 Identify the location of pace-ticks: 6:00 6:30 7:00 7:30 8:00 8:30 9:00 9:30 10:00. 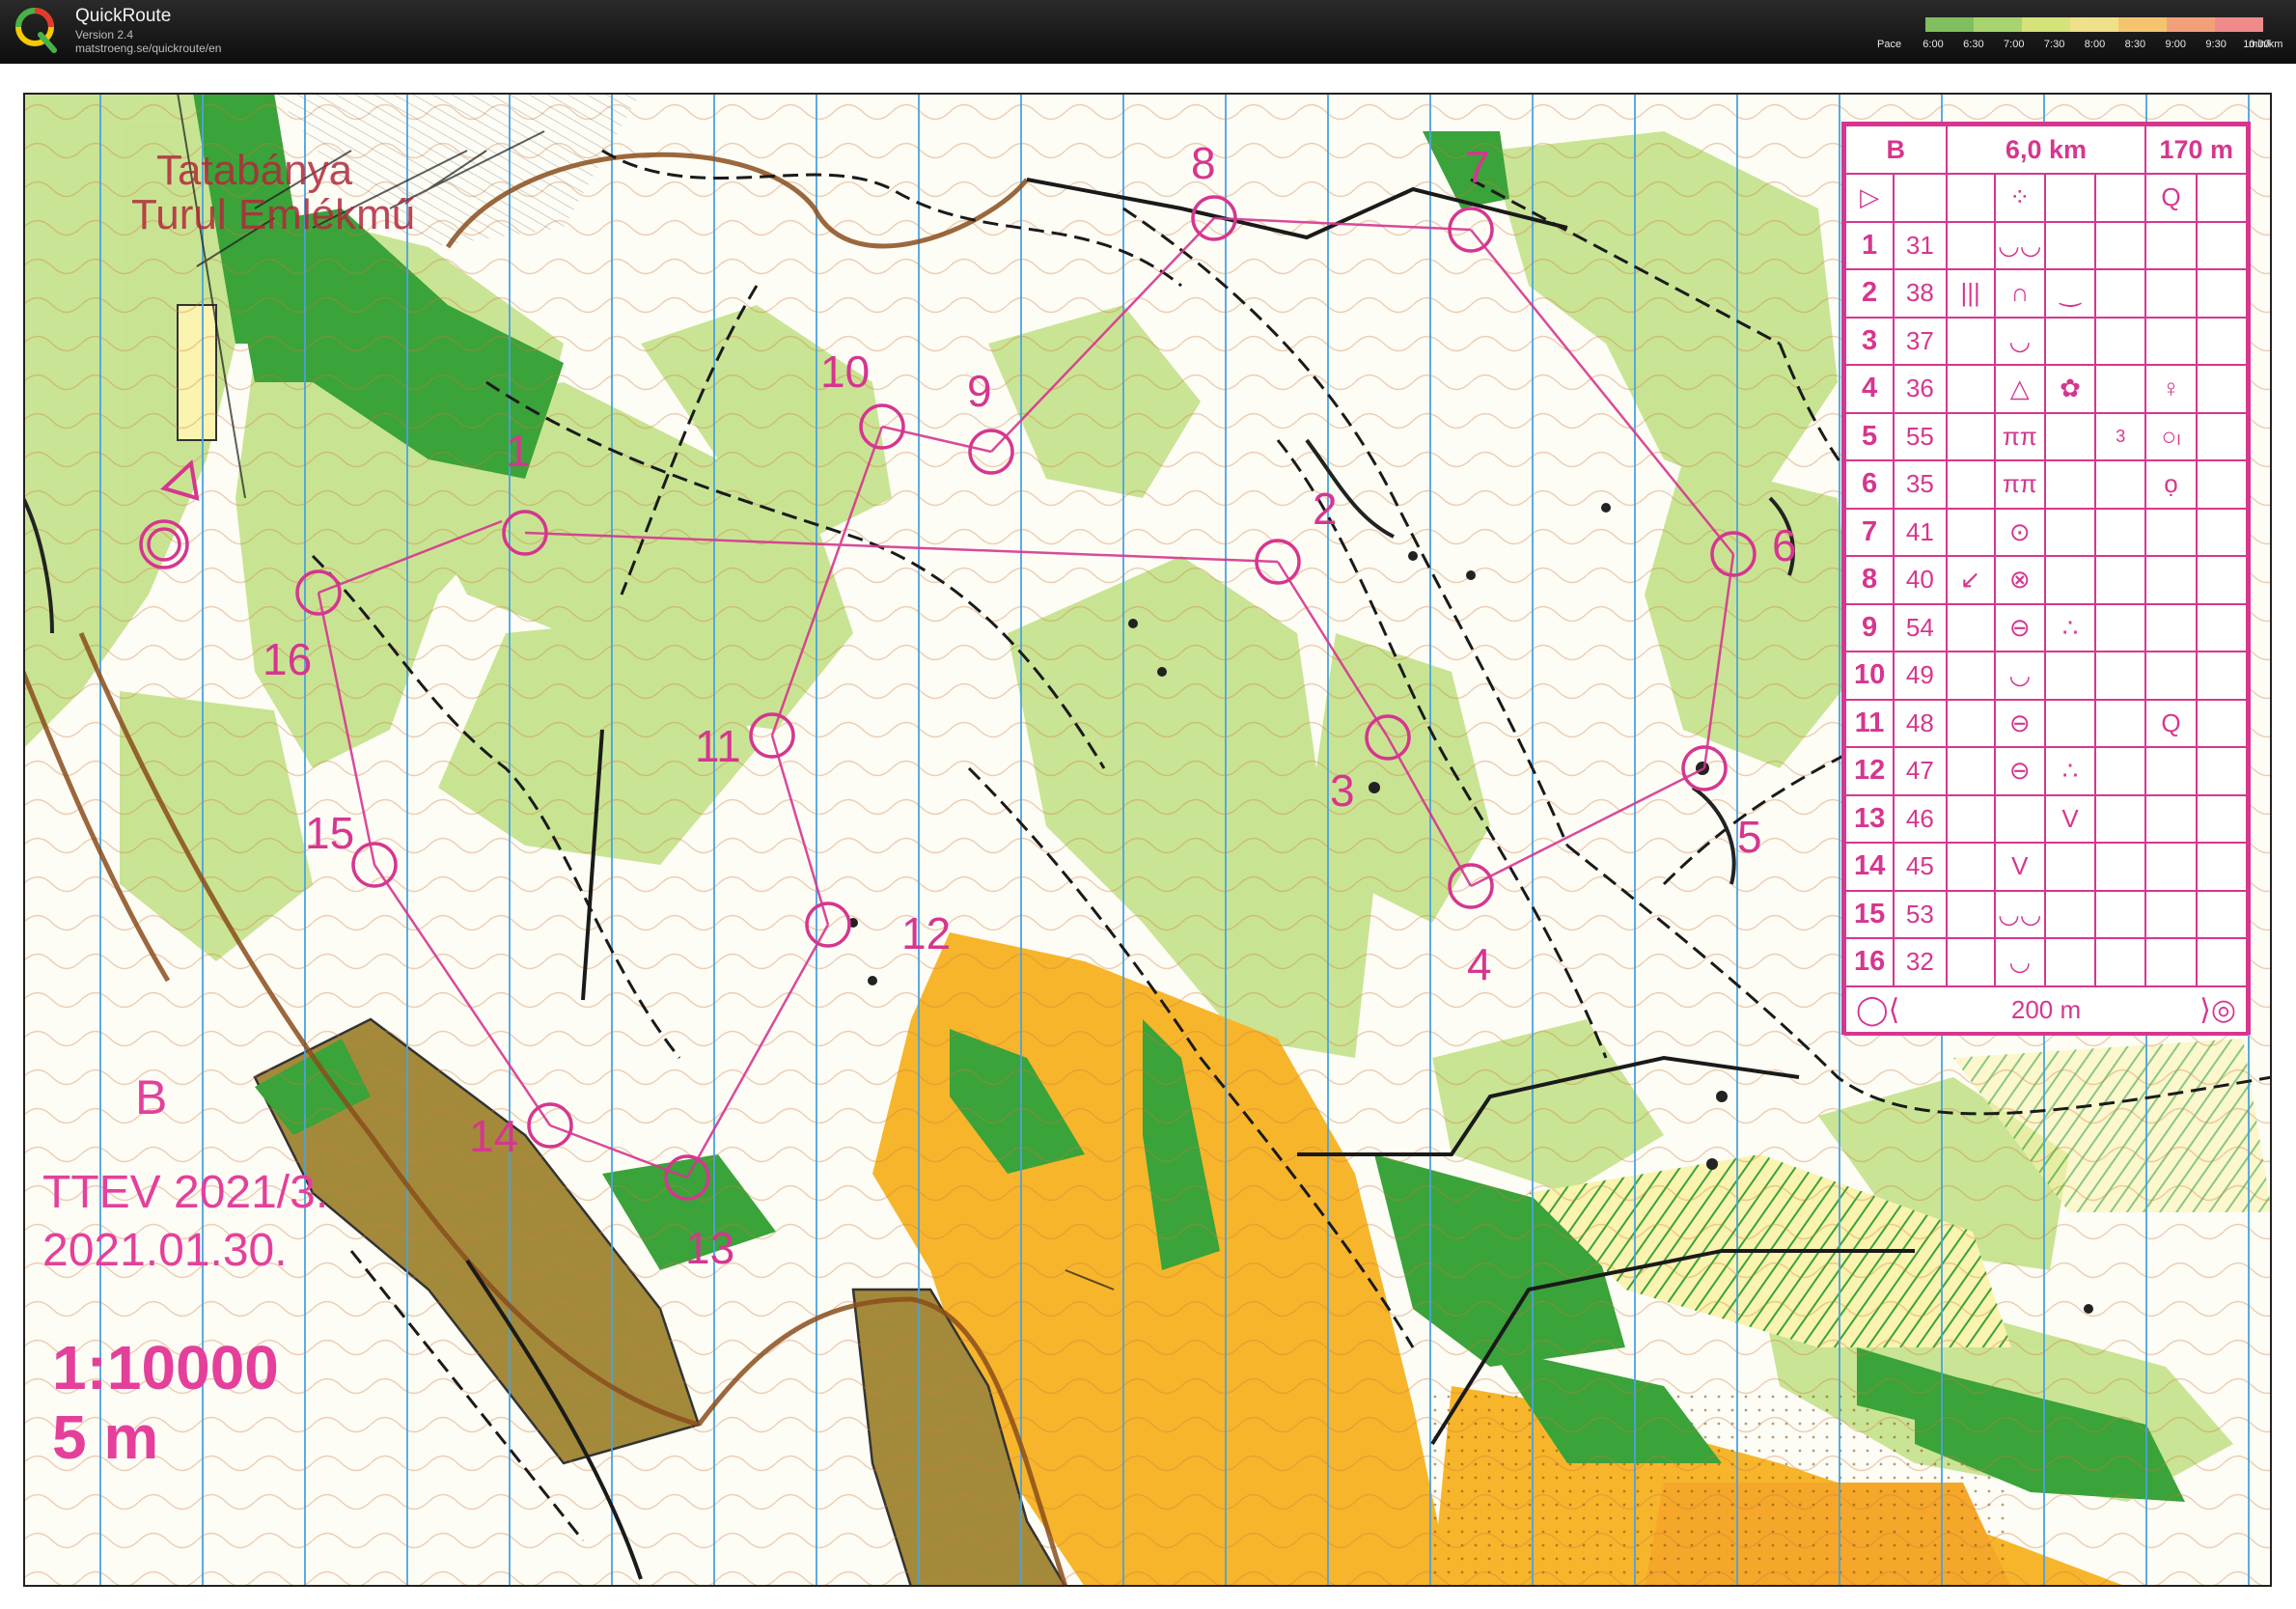
(2091, 45).